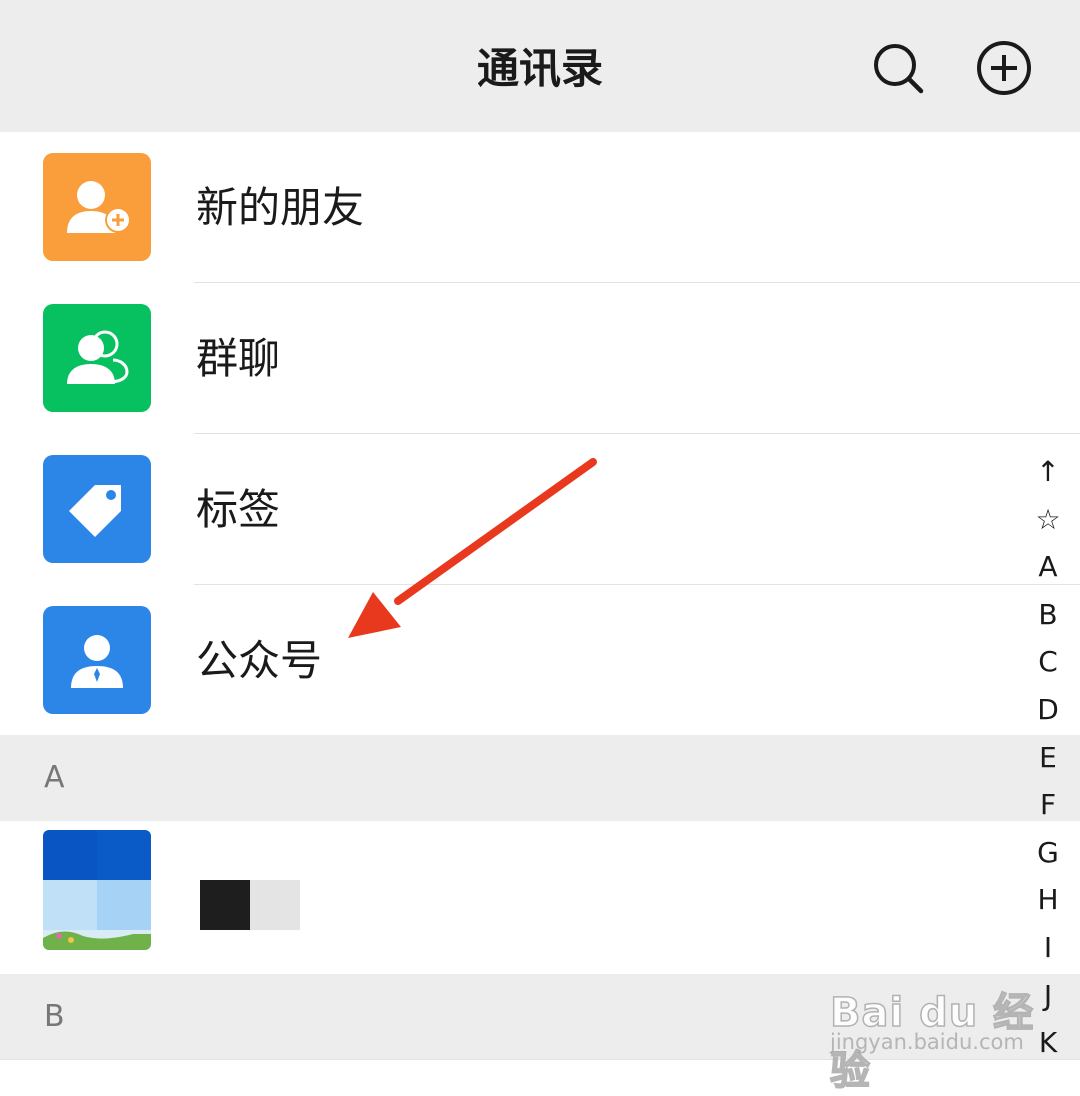 This screenshot has width=1080, height=1096. What do you see at coordinates (1048, 805) in the screenshot?
I see `index-f: F` at bounding box center [1048, 805].